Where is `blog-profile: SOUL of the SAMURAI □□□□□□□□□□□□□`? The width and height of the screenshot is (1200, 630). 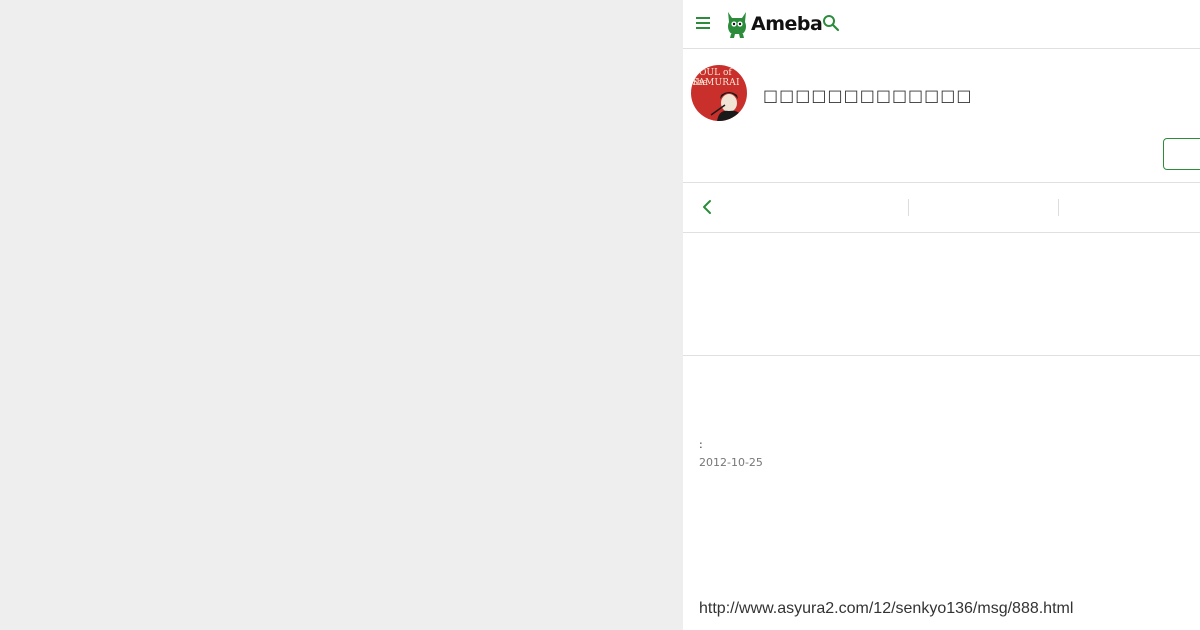
blog-profile: SOUL of the SAMURAI □□□□□□□□□□□□□ is located at coordinates (941, 116).